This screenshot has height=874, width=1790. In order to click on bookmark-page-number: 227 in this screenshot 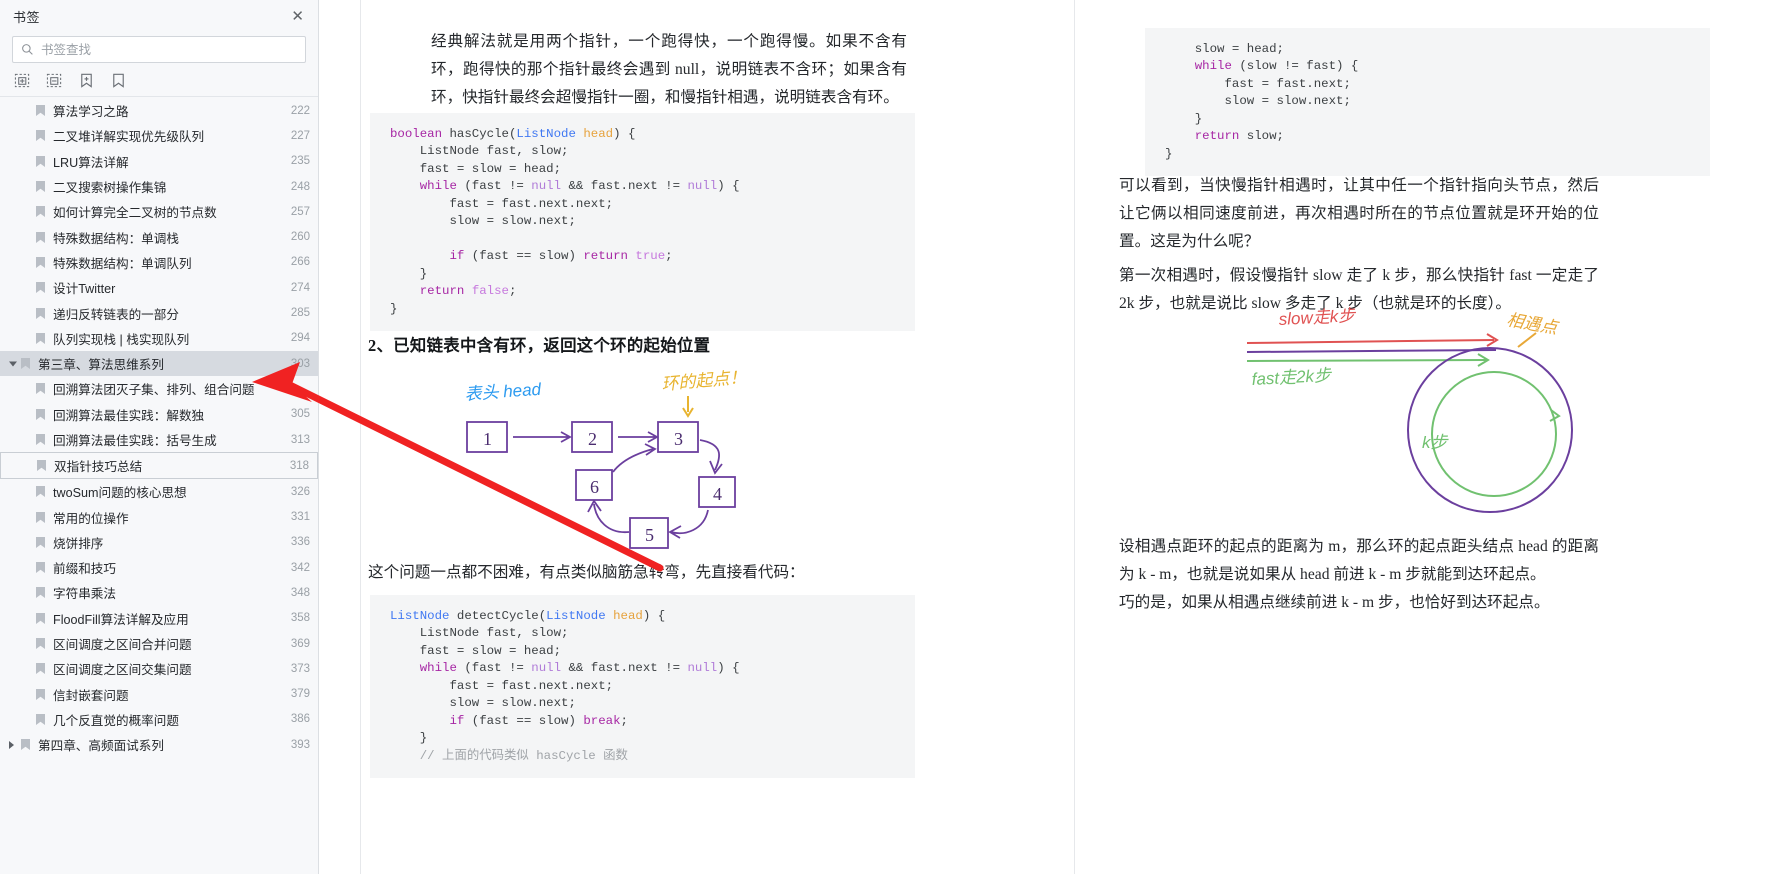, I will do `click(300, 135)`.